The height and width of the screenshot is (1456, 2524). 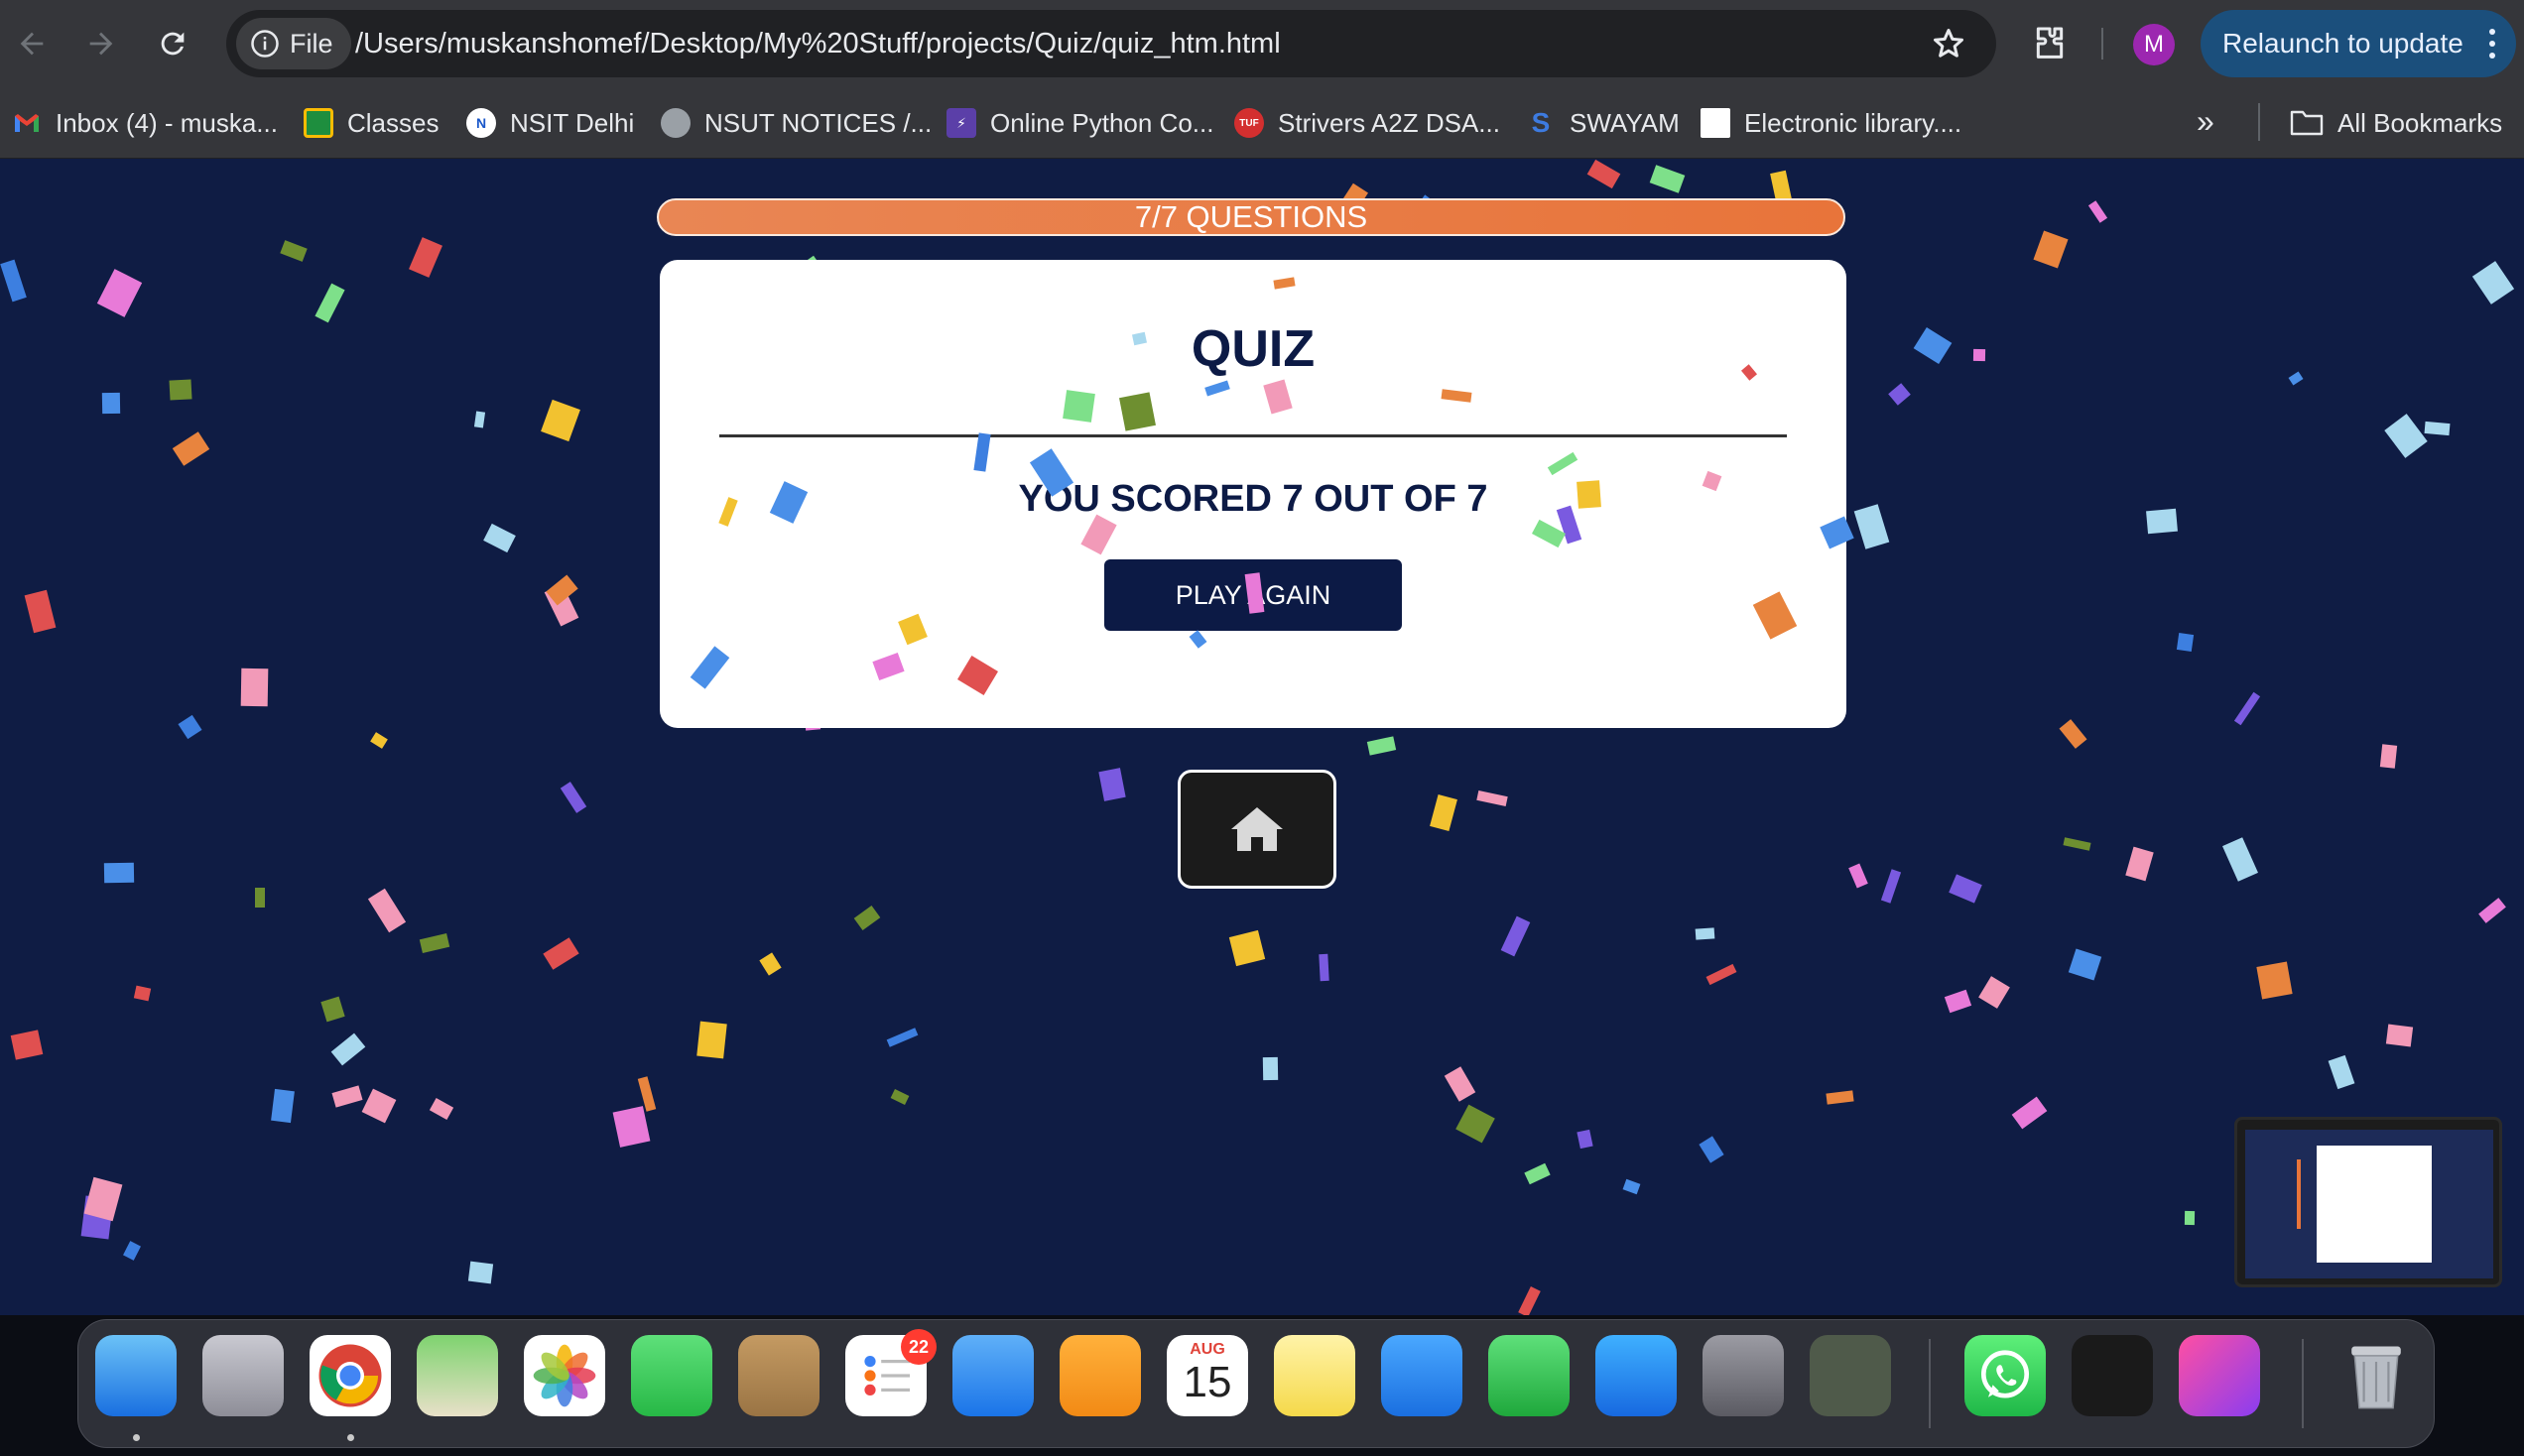 I want to click on bookmark-nsit: N NSIT Delhi, so click(x=550, y=123).